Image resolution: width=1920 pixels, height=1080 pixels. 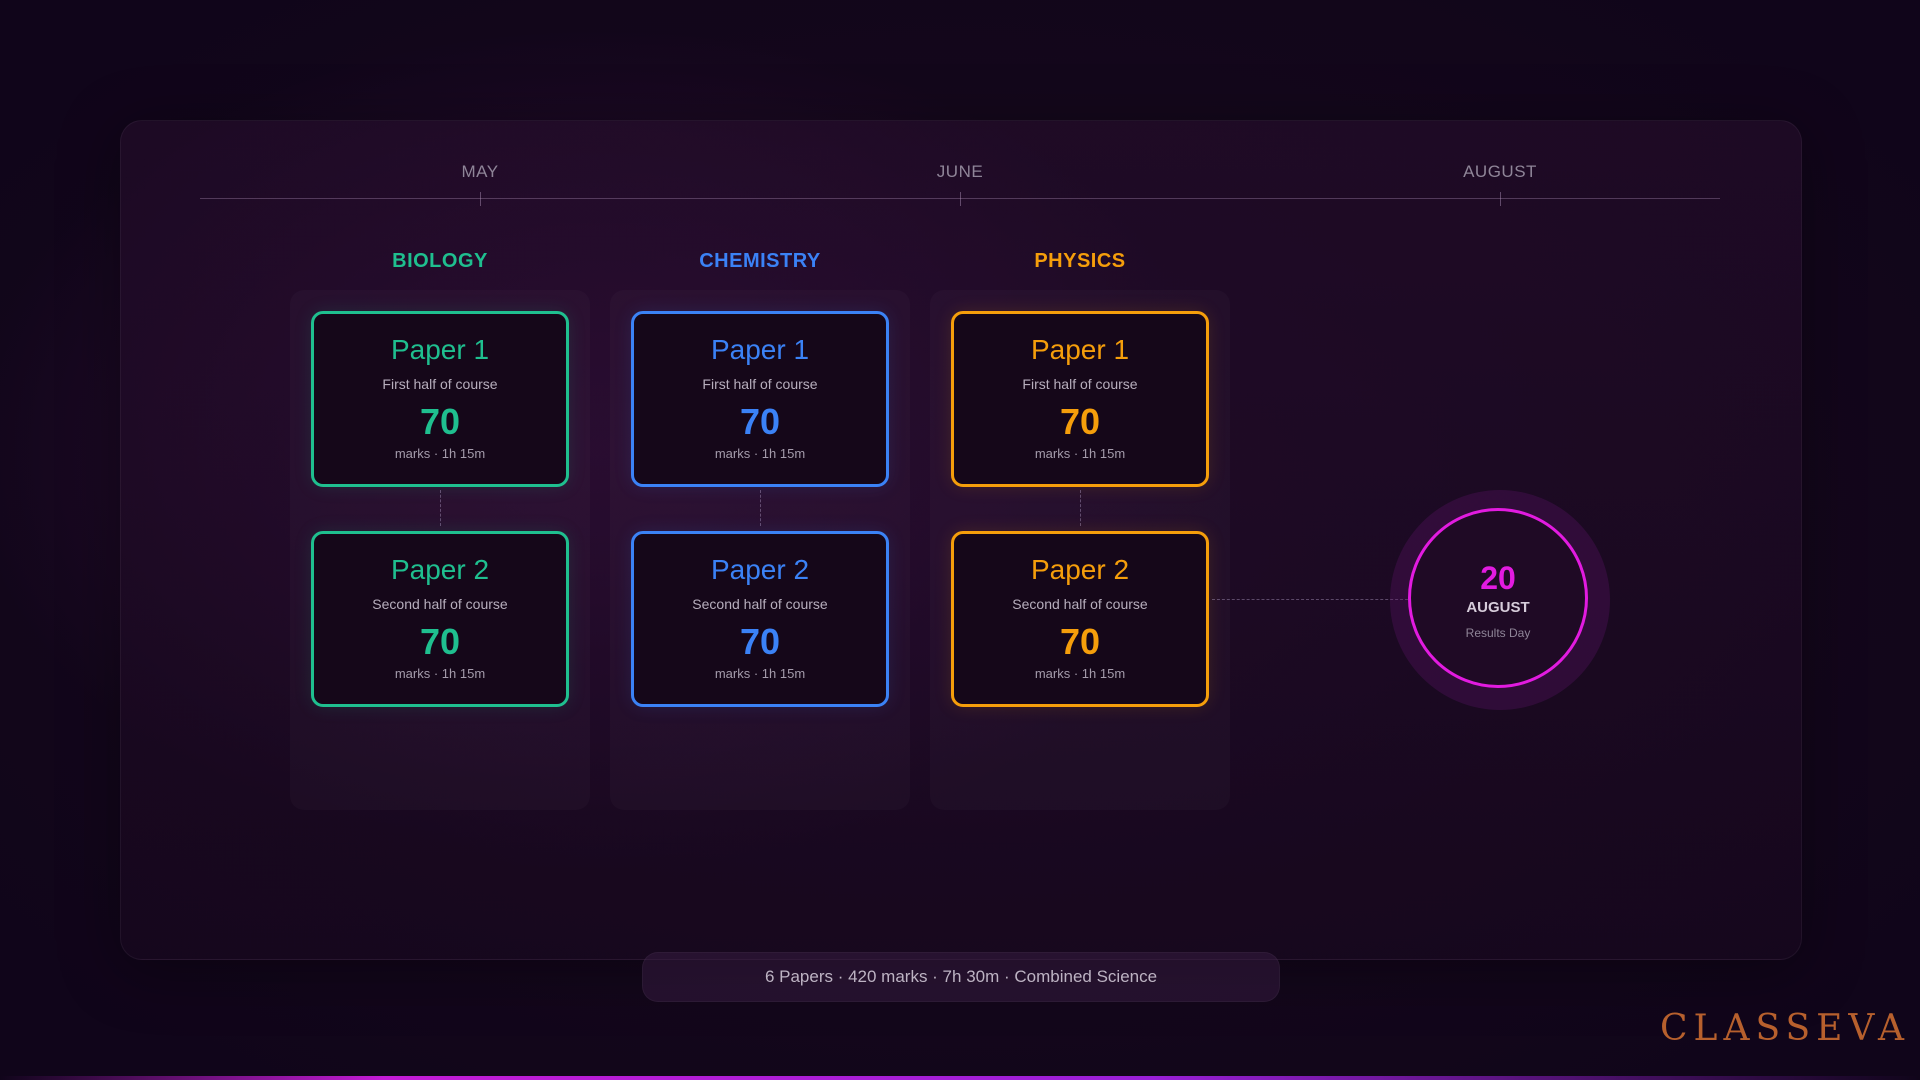 What do you see at coordinates (440, 261) in the screenshot?
I see `subject-title-biology: BIOLOGY` at bounding box center [440, 261].